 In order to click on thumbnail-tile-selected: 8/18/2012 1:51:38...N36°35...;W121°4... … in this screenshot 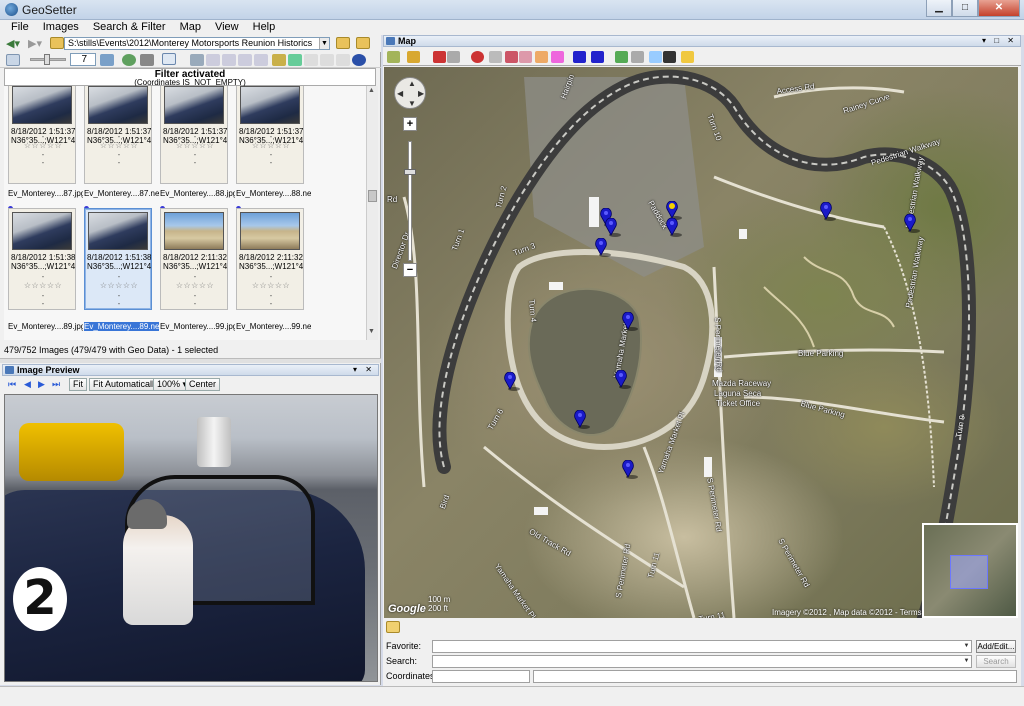, I will do `click(118, 259)`.